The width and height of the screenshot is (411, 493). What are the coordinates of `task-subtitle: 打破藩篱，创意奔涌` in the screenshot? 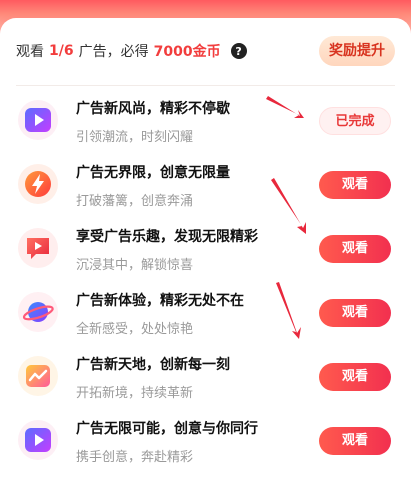 It's located at (135, 201).